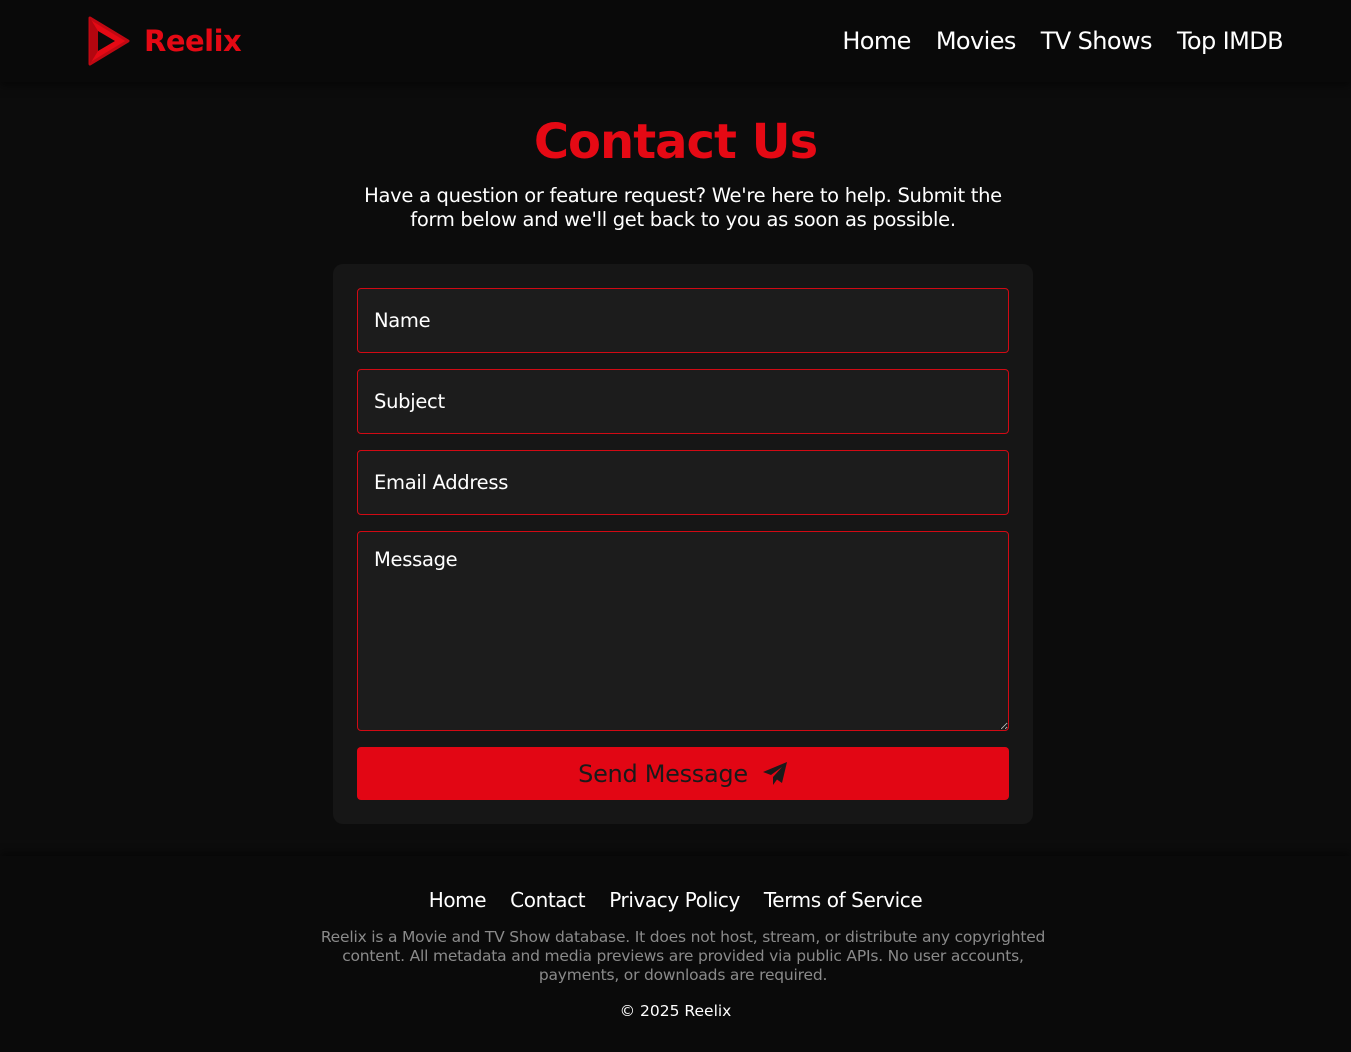 The height and width of the screenshot is (1052, 1351). I want to click on footer-privacy-policy-link: Privacy Policy, so click(674, 900).